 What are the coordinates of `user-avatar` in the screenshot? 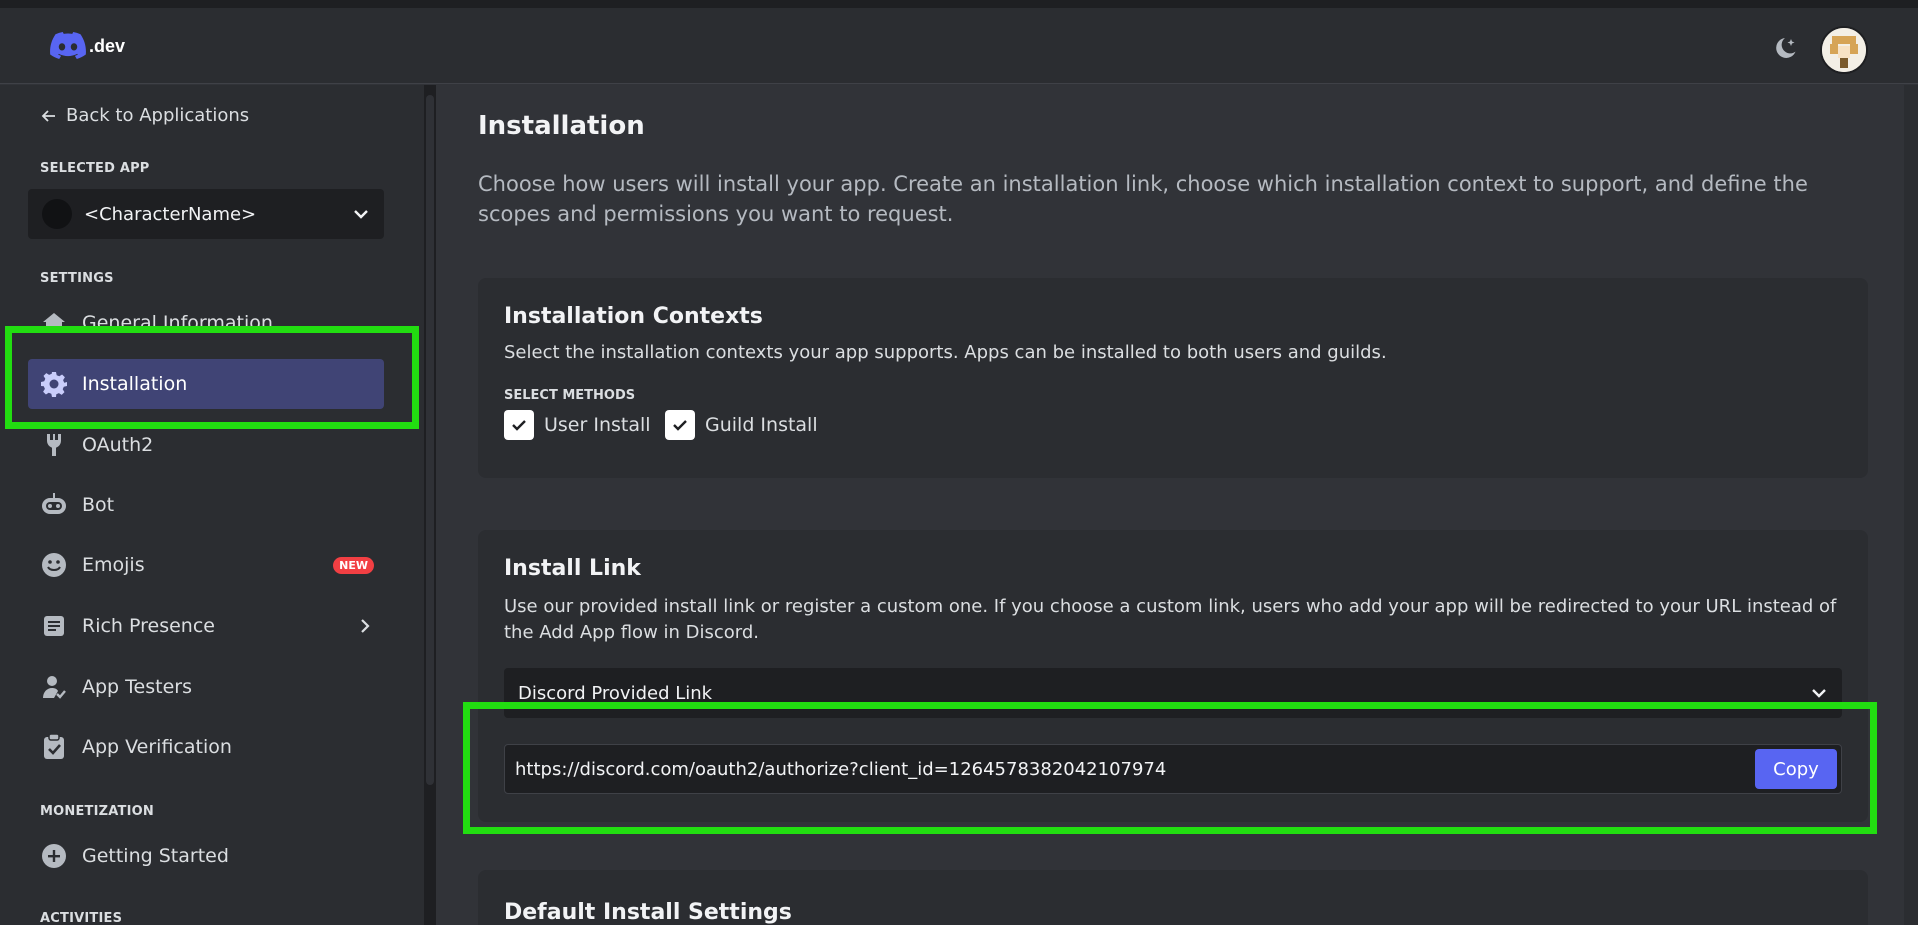 It's located at (1844, 50).